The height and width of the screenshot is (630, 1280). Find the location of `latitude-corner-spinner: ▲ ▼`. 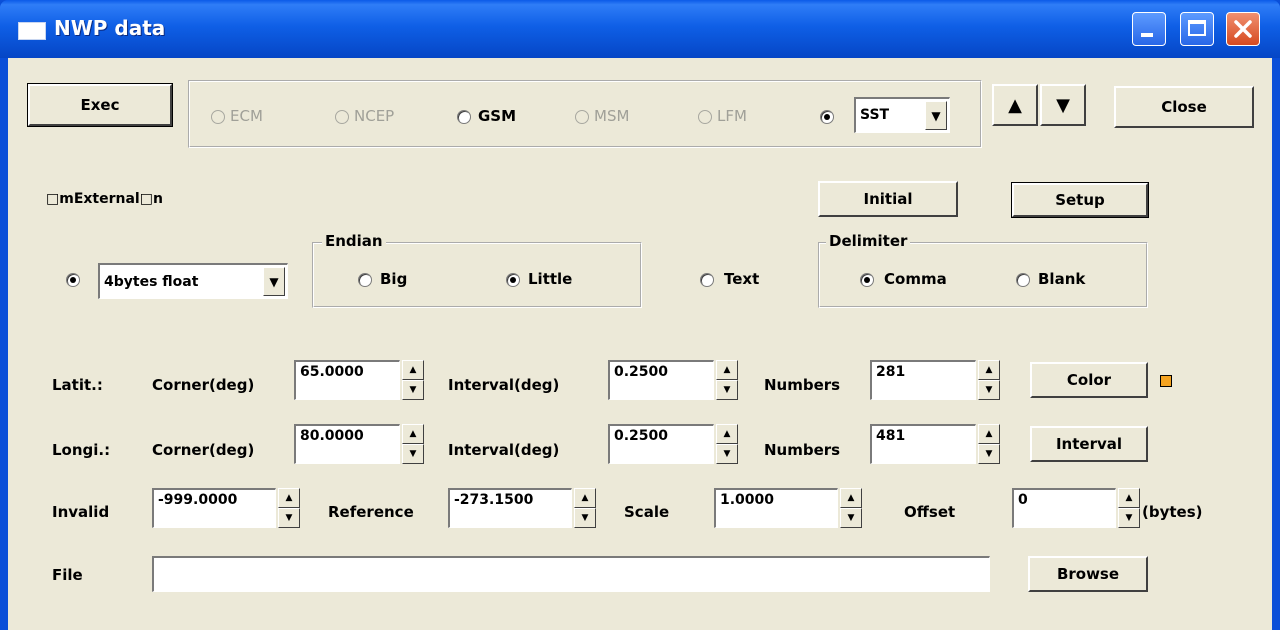

latitude-corner-spinner: ▲ ▼ is located at coordinates (413, 380).